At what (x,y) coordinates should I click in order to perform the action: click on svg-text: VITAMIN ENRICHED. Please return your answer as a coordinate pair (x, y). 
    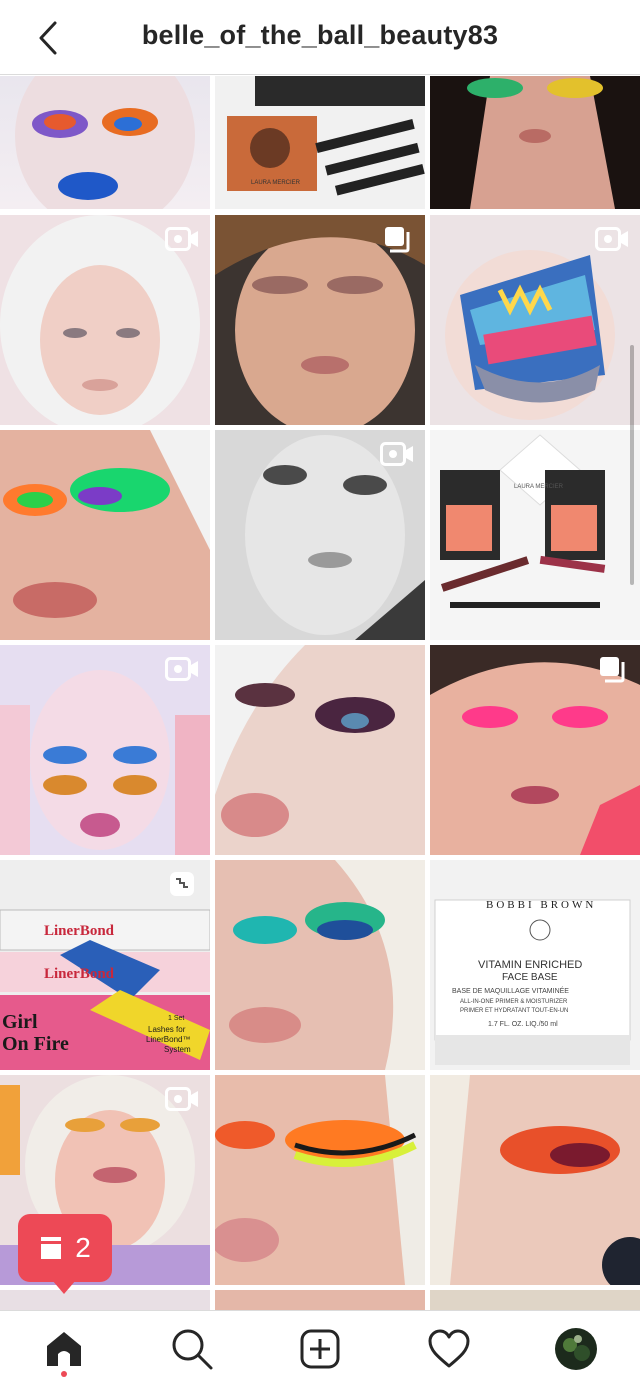
    Looking at the image, I should click on (530, 965).